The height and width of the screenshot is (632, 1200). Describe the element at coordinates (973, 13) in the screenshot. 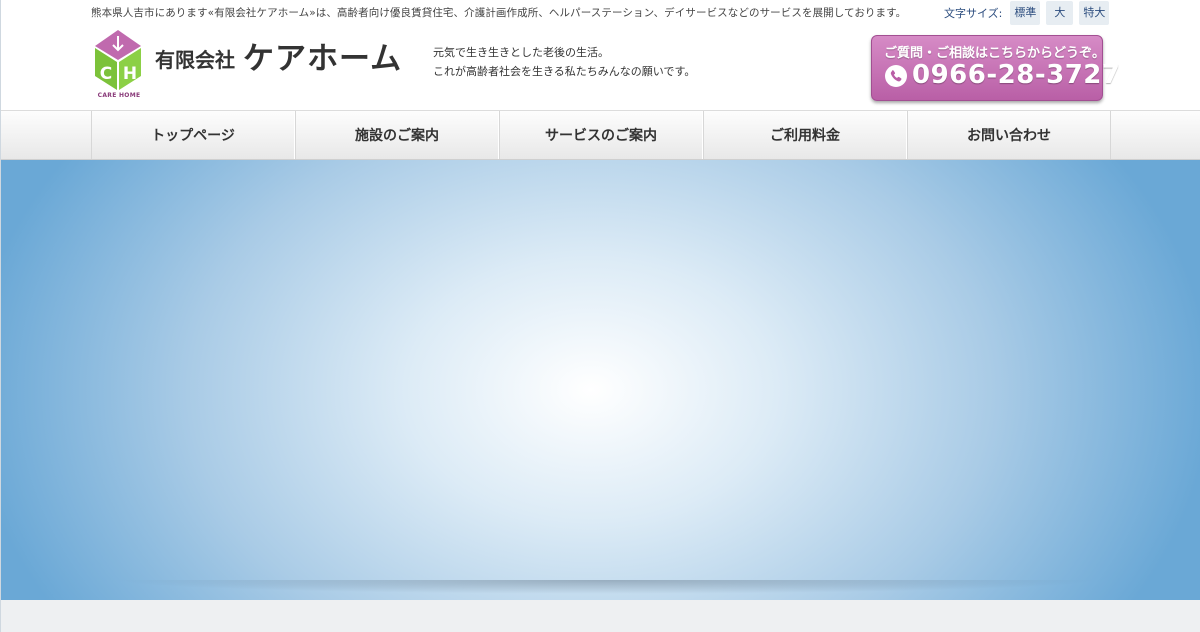

I see `font-size-label: 文字サイズ:` at that location.